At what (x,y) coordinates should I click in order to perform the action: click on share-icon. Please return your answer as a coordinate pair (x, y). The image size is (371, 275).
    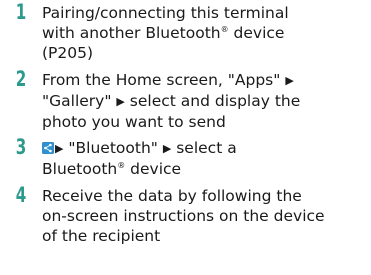
    Looking at the image, I should click on (48, 148).